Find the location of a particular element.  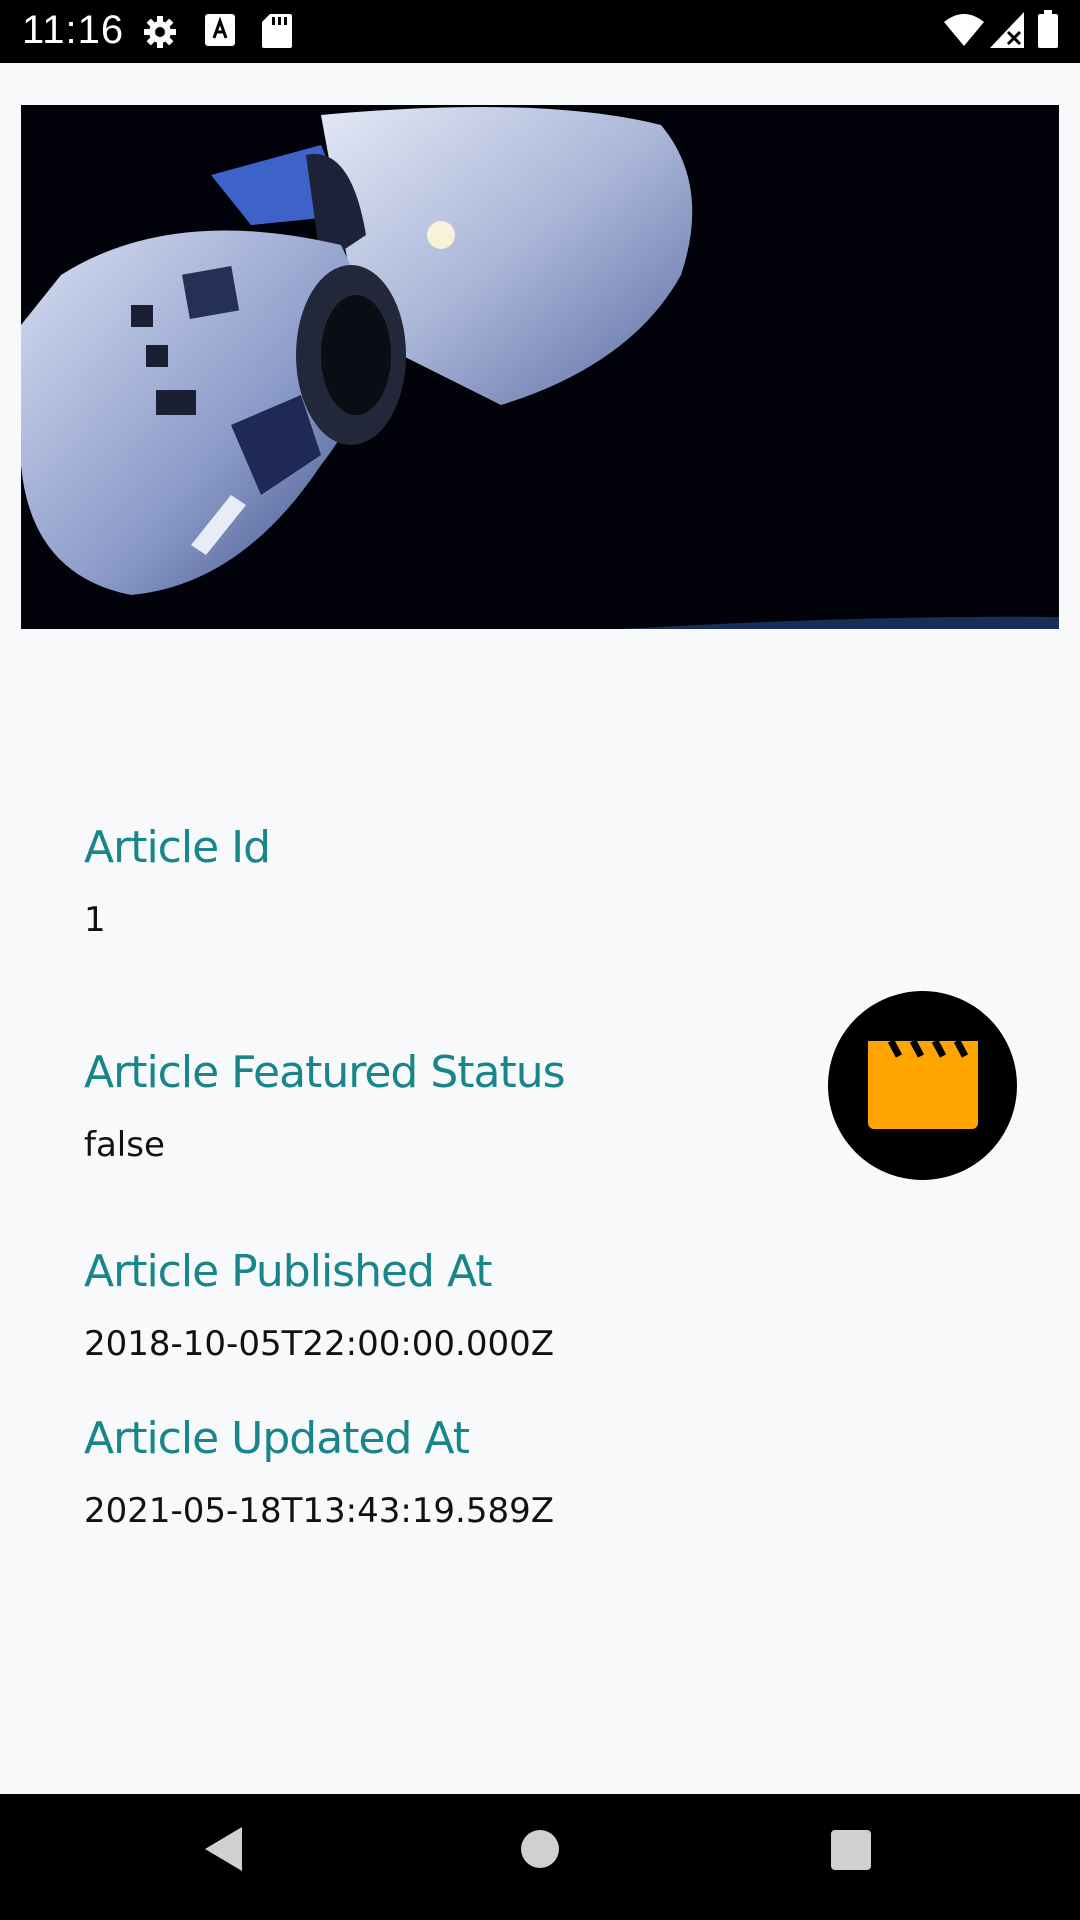

video-fab-button is located at coordinates (922, 1085).